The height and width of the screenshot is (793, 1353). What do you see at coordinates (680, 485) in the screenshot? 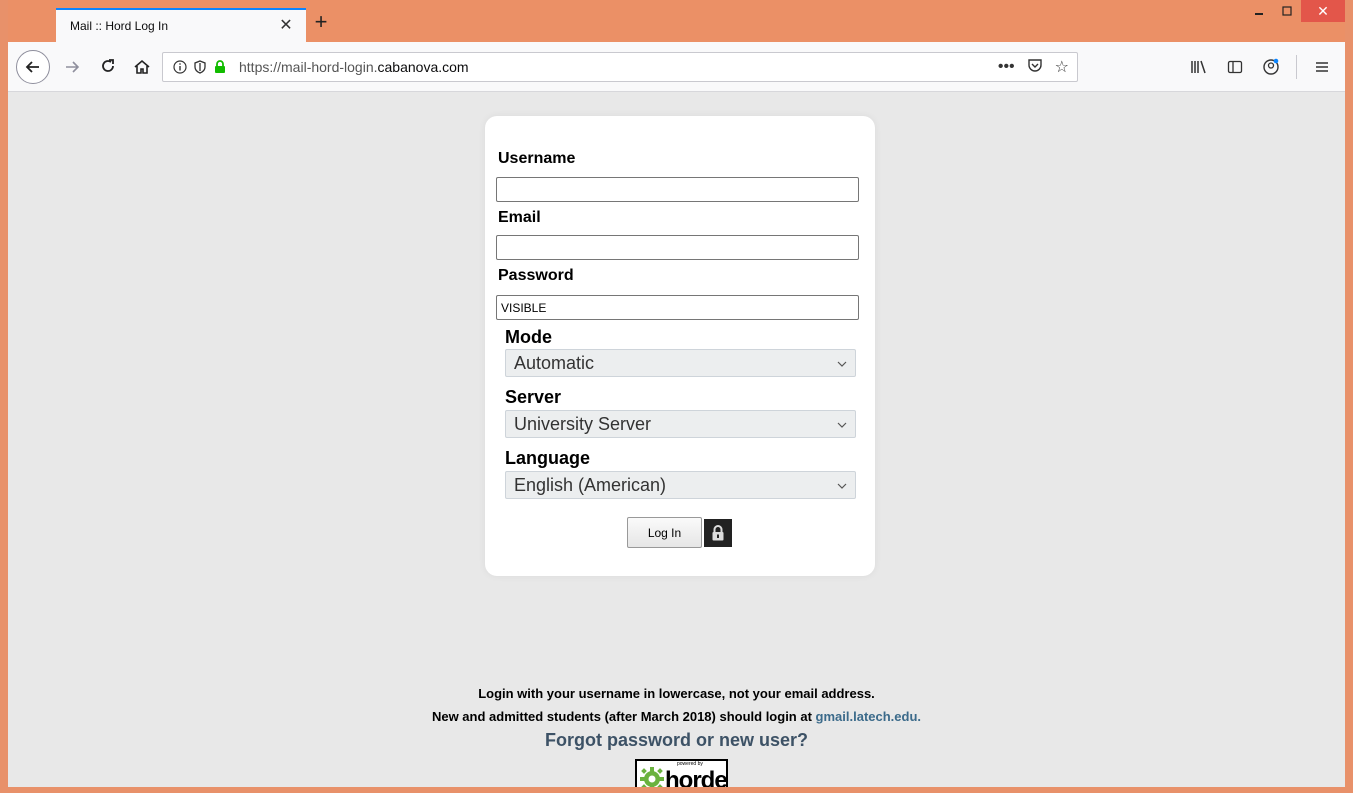
I see `language-select: English (American)` at bounding box center [680, 485].